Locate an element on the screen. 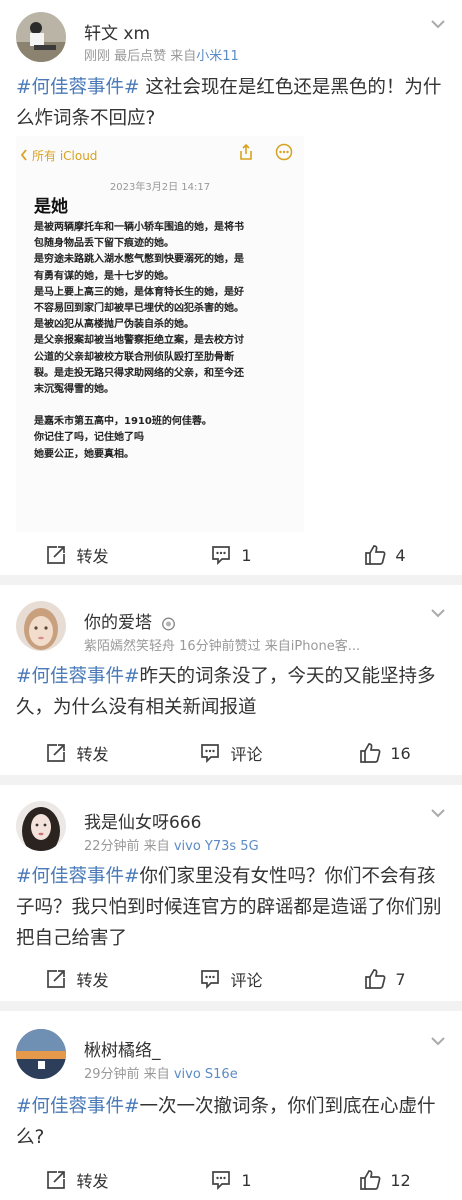 The image size is (462, 1200). note-line: 裂。是走投无路只得求助网络的父亲，和至今还 is located at coordinates (139, 373).